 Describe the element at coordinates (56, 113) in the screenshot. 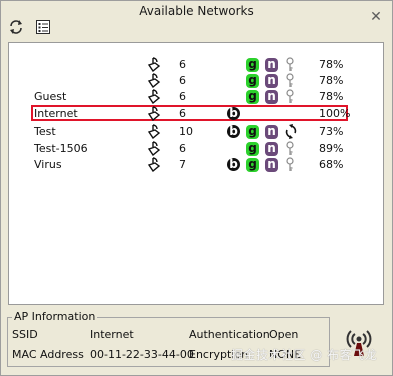

I see `network-ssid: Internet` at that location.